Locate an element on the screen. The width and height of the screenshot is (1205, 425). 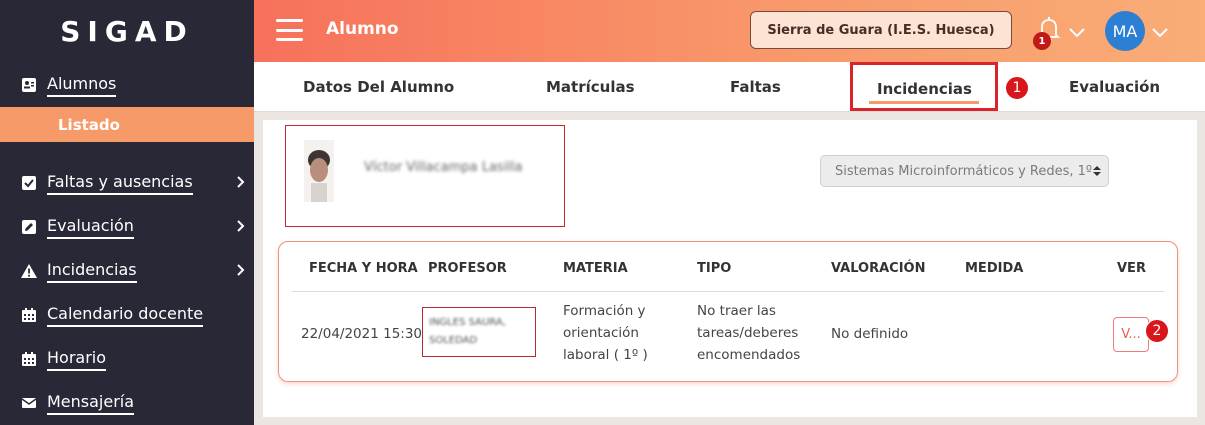
sidebar-item-alumnos: Alumnos is located at coordinates (137, 85).